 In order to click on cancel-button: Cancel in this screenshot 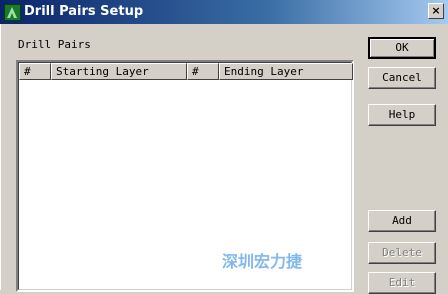, I will do `click(402, 78)`.